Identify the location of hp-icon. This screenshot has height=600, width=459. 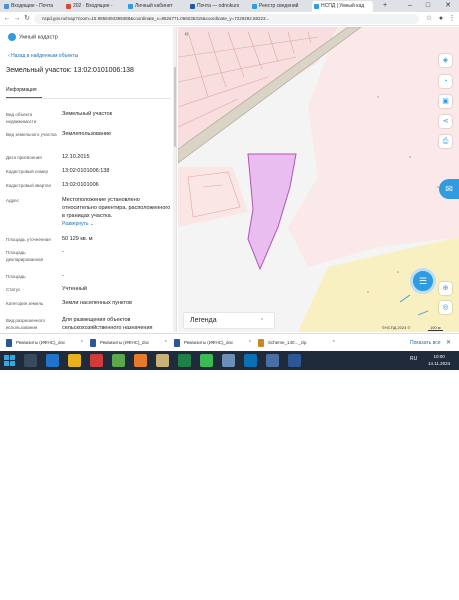
(250, 360).